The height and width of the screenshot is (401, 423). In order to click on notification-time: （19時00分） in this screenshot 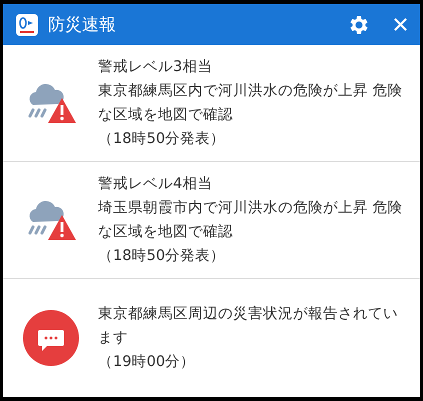, I will do `click(147, 362)`.